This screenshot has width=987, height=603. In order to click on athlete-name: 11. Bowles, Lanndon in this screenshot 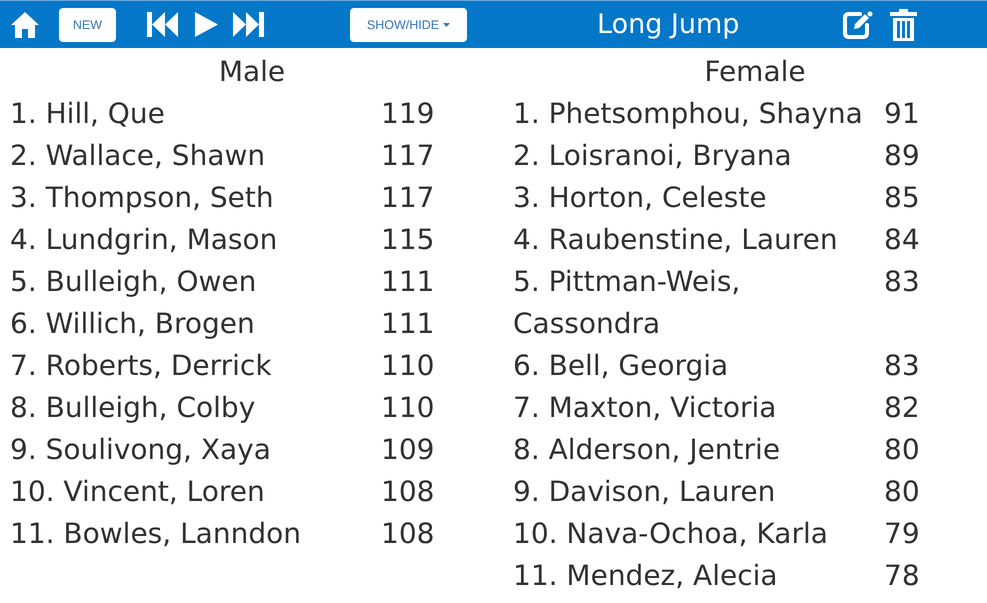, I will do `click(156, 534)`.